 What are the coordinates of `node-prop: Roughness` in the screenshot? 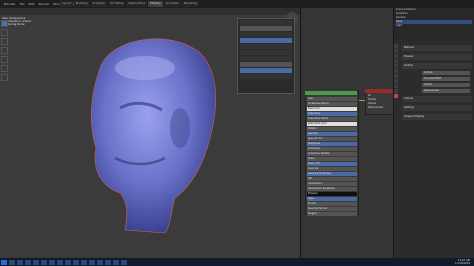 It's located at (332, 144).